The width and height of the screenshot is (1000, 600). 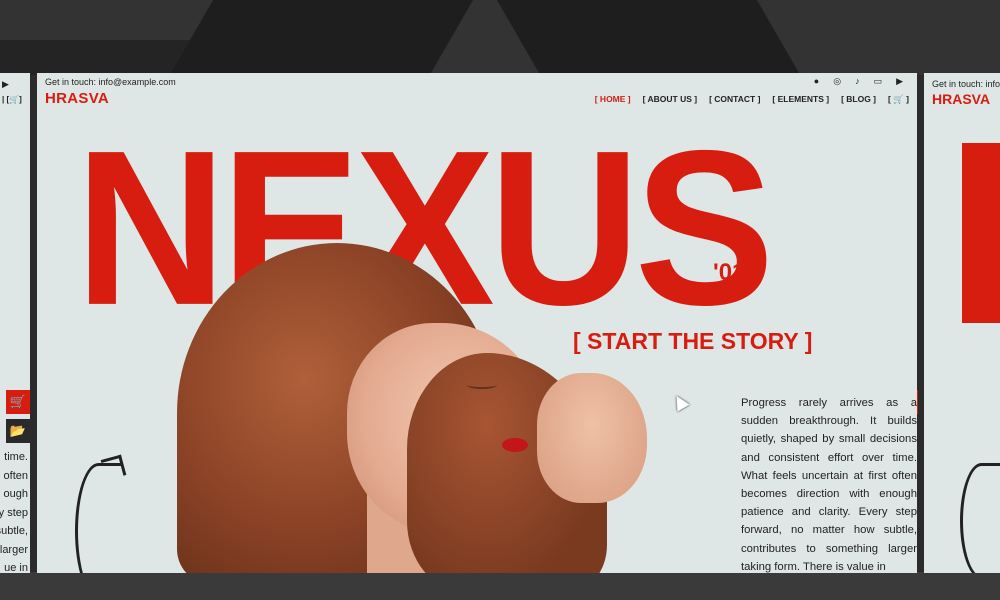 What do you see at coordinates (110, 82) in the screenshot?
I see `contact-info: Get in touch: info@example.com` at bounding box center [110, 82].